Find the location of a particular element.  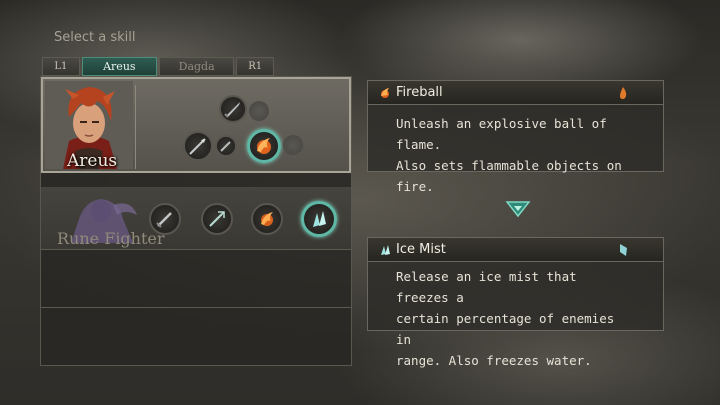

description-line: range. Also freezes water. is located at coordinates (494, 360).